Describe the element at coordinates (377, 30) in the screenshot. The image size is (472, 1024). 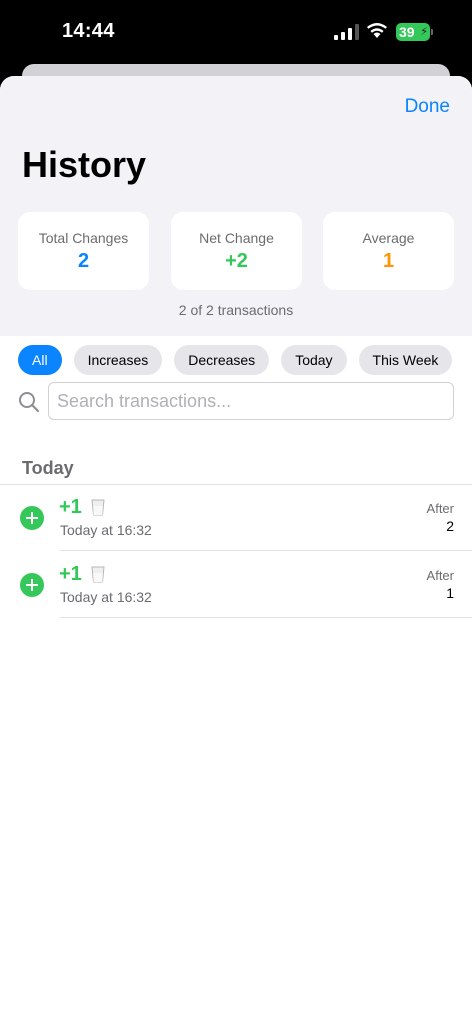
I see `wifi-icon` at that location.